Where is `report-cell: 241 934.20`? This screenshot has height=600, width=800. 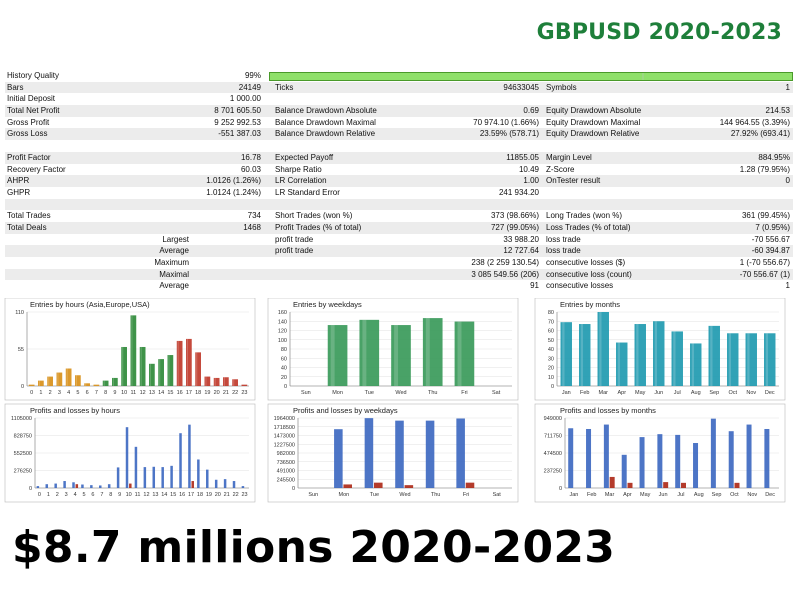 report-cell: 241 934.20 is located at coordinates (518, 192).